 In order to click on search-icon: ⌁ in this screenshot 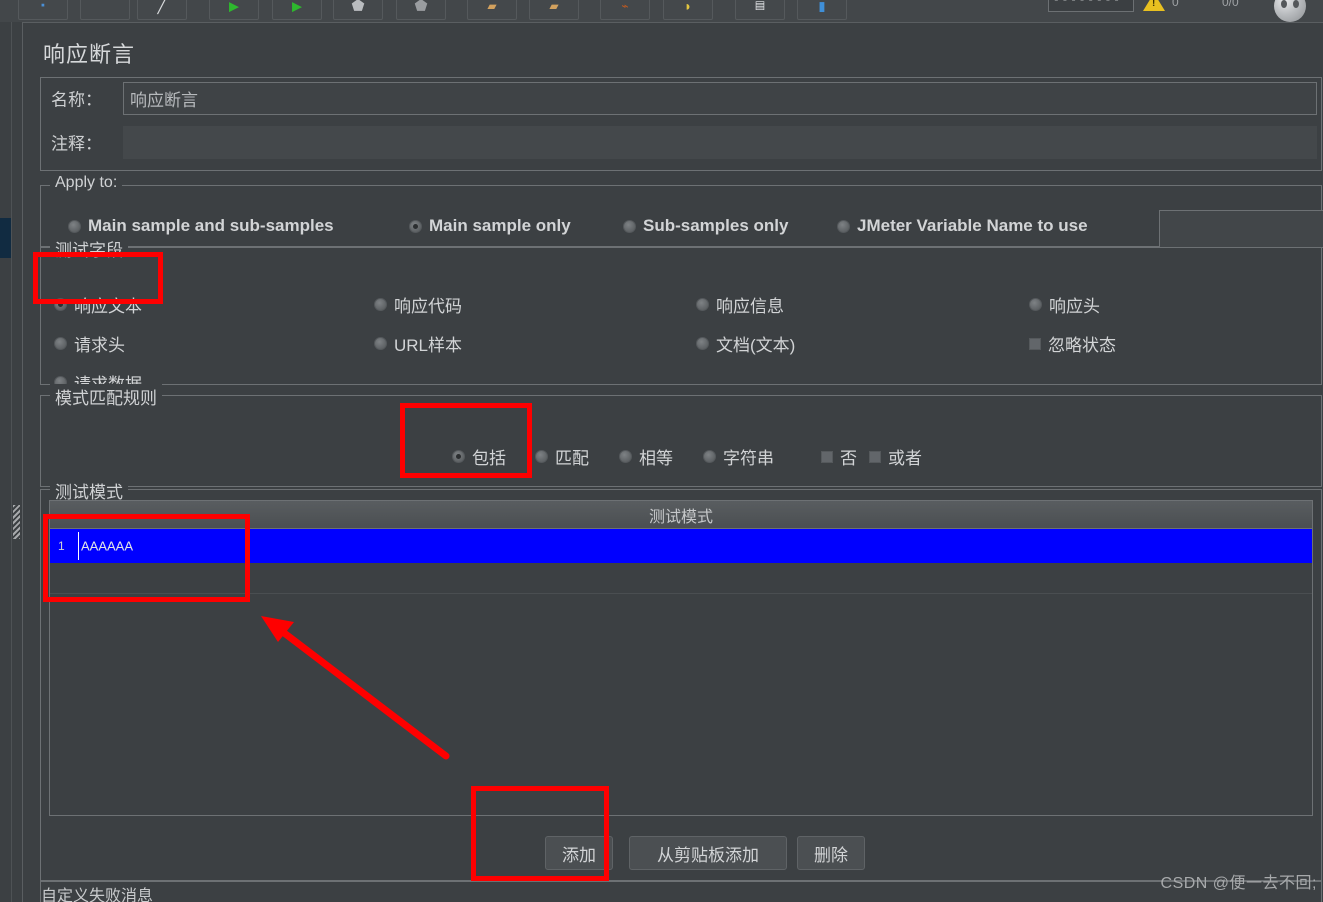, I will do `click(625, 6)`.